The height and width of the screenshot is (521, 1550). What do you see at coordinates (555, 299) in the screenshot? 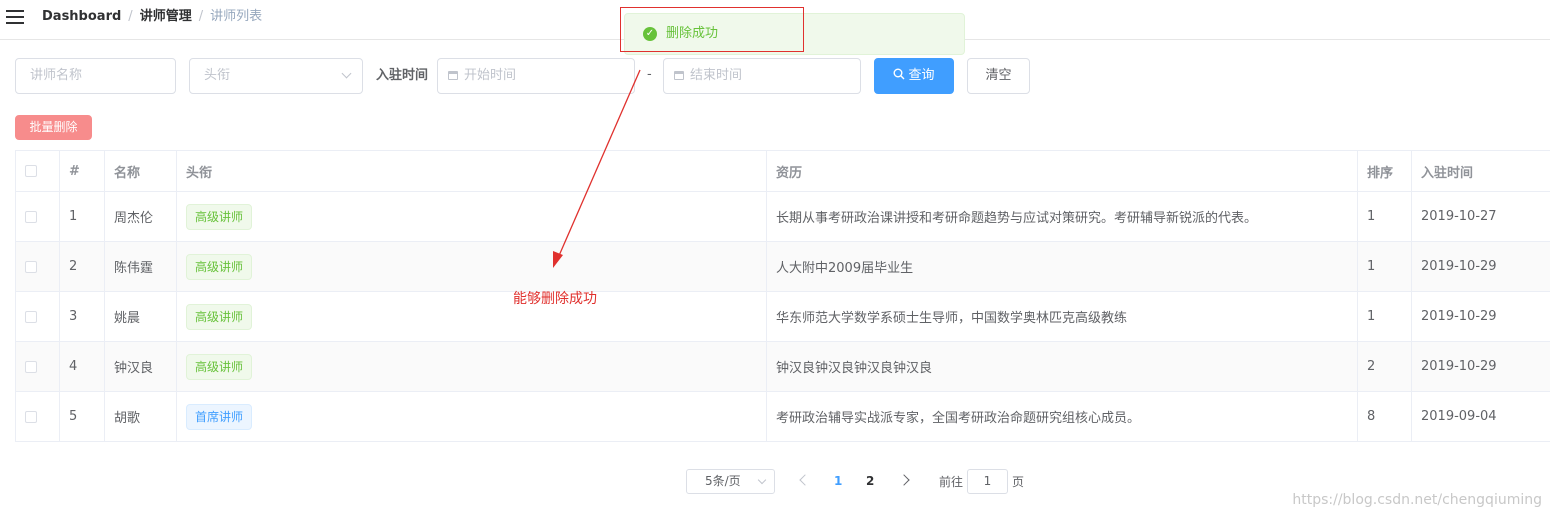
I see `annotation-text: 能够删除成功` at bounding box center [555, 299].